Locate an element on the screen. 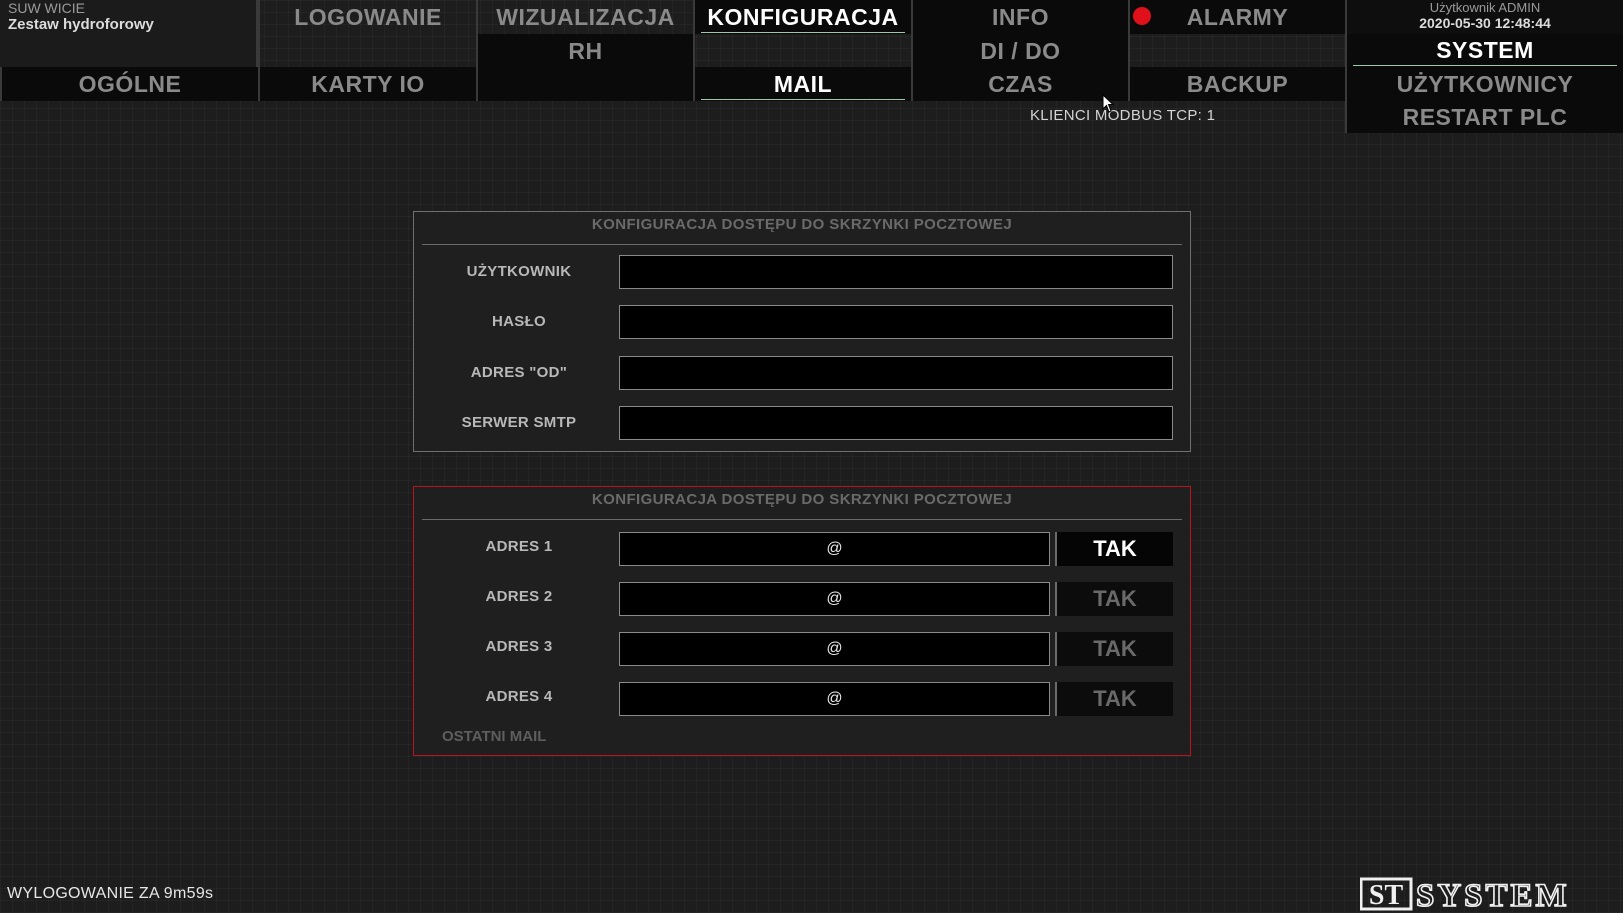 The image size is (1623, 913). username-label: UŻYTKOWNIK is located at coordinates (519, 271).